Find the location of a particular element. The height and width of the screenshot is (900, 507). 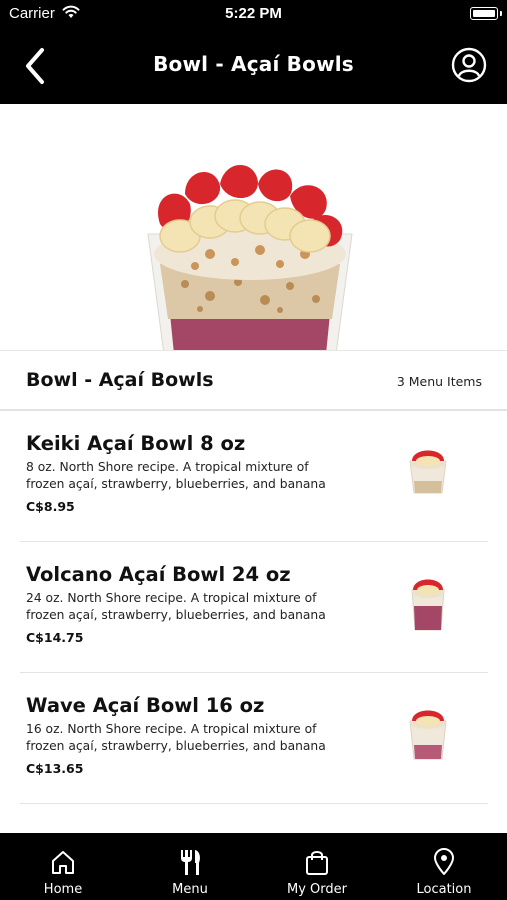

item-name: Keiki Açaí Bowl 8 oz is located at coordinates (136, 443).